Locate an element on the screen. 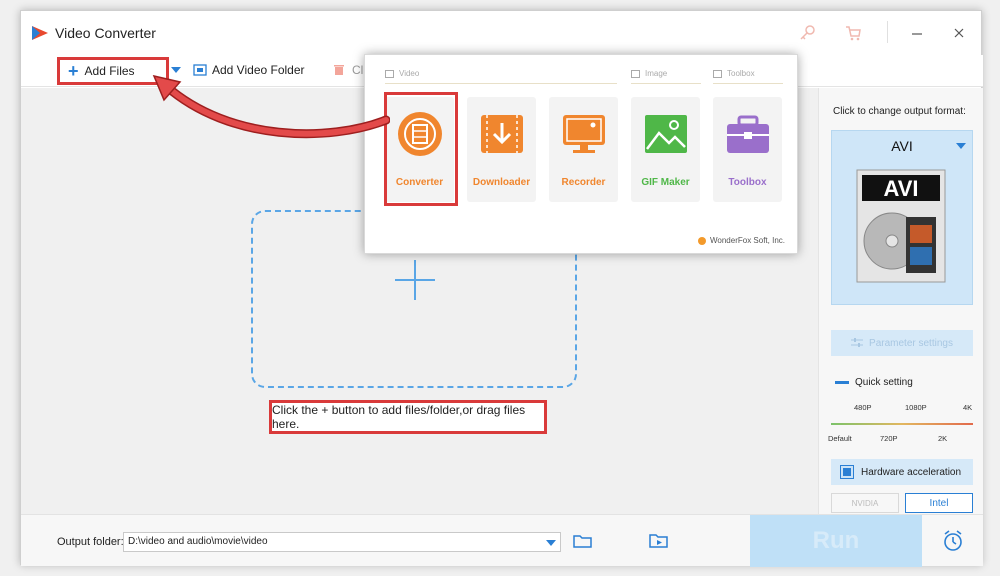 The width and height of the screenshot is (1000, 576). hardware-acceleration-label: Hardware acceleration is located at coordinates (911, 472).